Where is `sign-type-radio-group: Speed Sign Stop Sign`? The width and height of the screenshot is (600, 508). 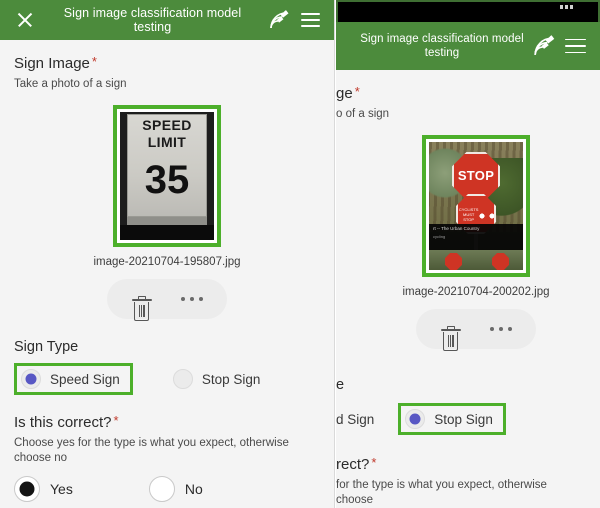
sign-type-radio-group: Speed Sign Stop Sign is located at coordinates (167, 379).